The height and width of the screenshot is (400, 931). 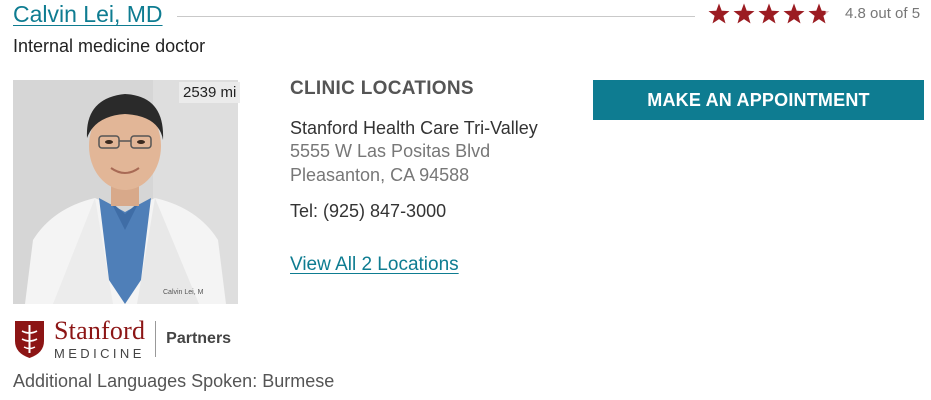 I want to click on clinic-locations-heading: CLINIC LOCATIONS, so click(x=382, y=88).